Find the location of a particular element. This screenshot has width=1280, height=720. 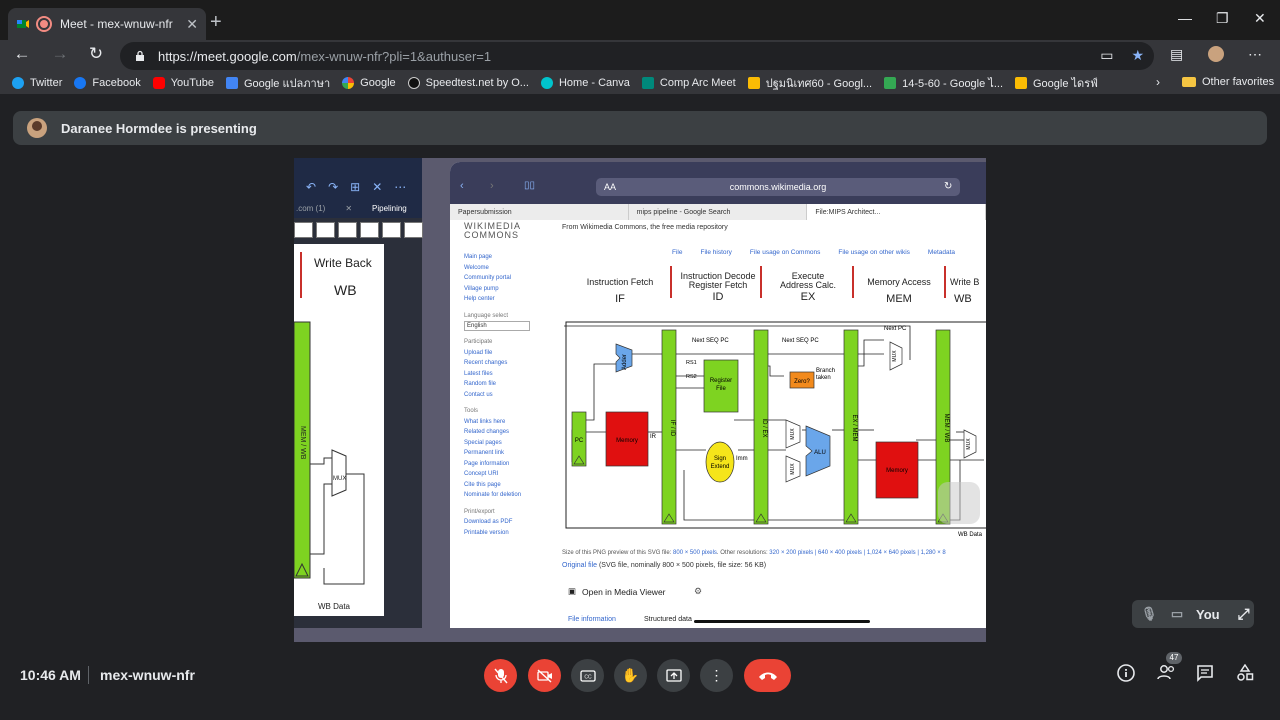

language-select: English is located at coordinates (497, 326).